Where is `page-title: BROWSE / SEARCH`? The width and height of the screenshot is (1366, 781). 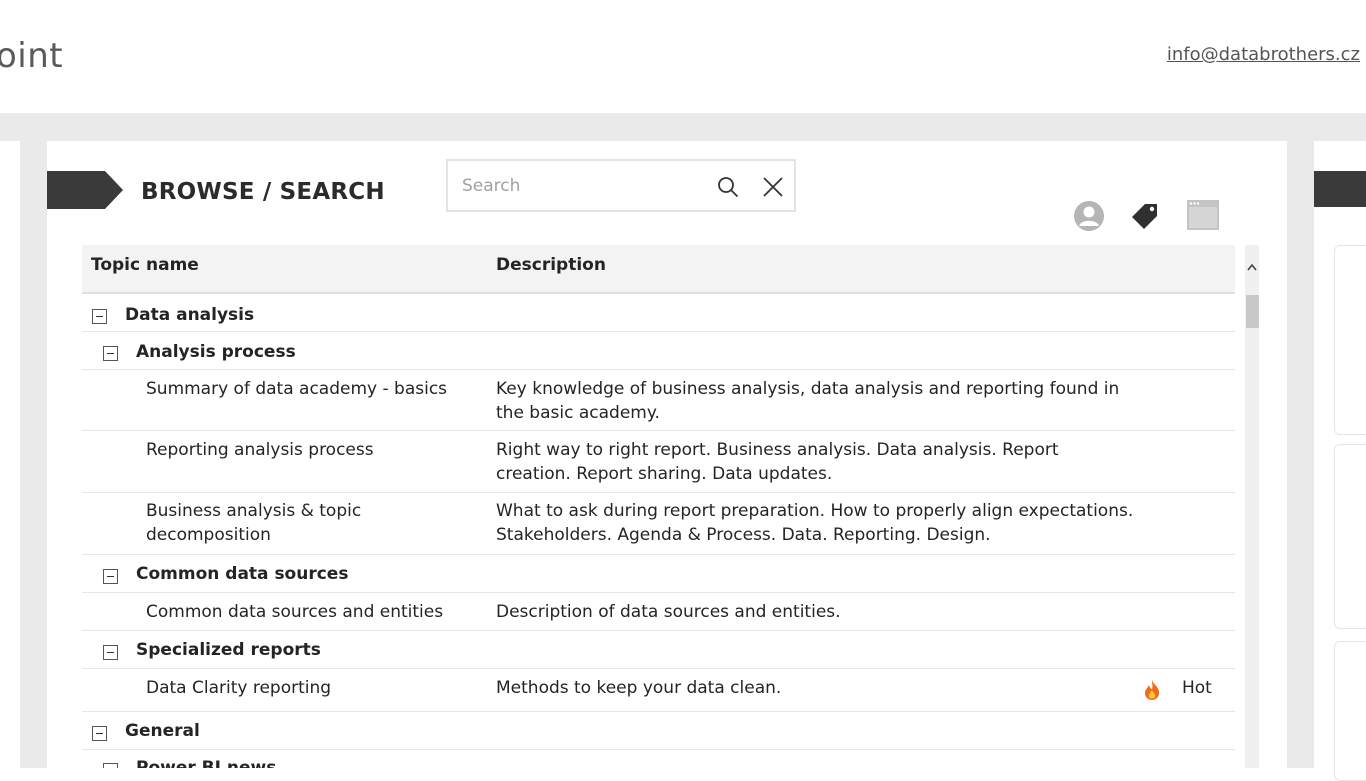 page-title: BROWSE / SEARCH is located at coordinates (263, 192).